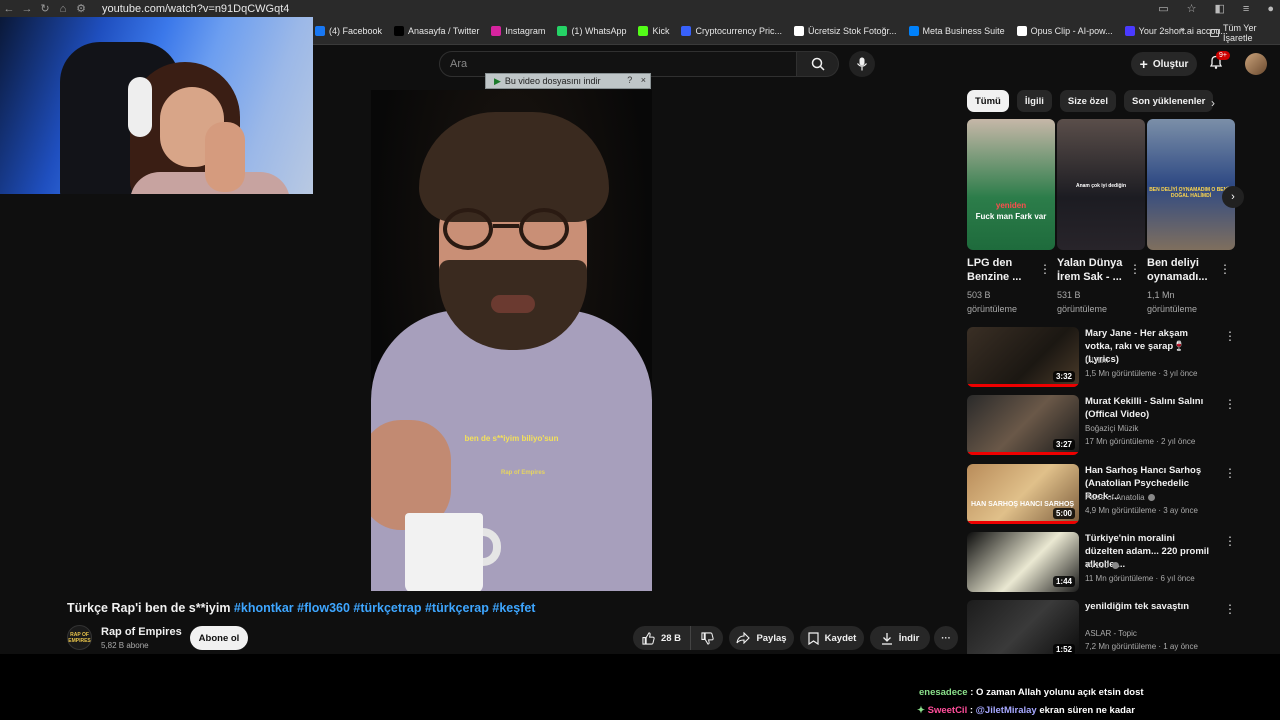 This screenshot has height=720, width=1280. Describe the element at coordinates (1141, 373) in the screenshot. I see `recommended-meta: 1,5 Mn görüntüleme · 3 yıl önce` at that location.